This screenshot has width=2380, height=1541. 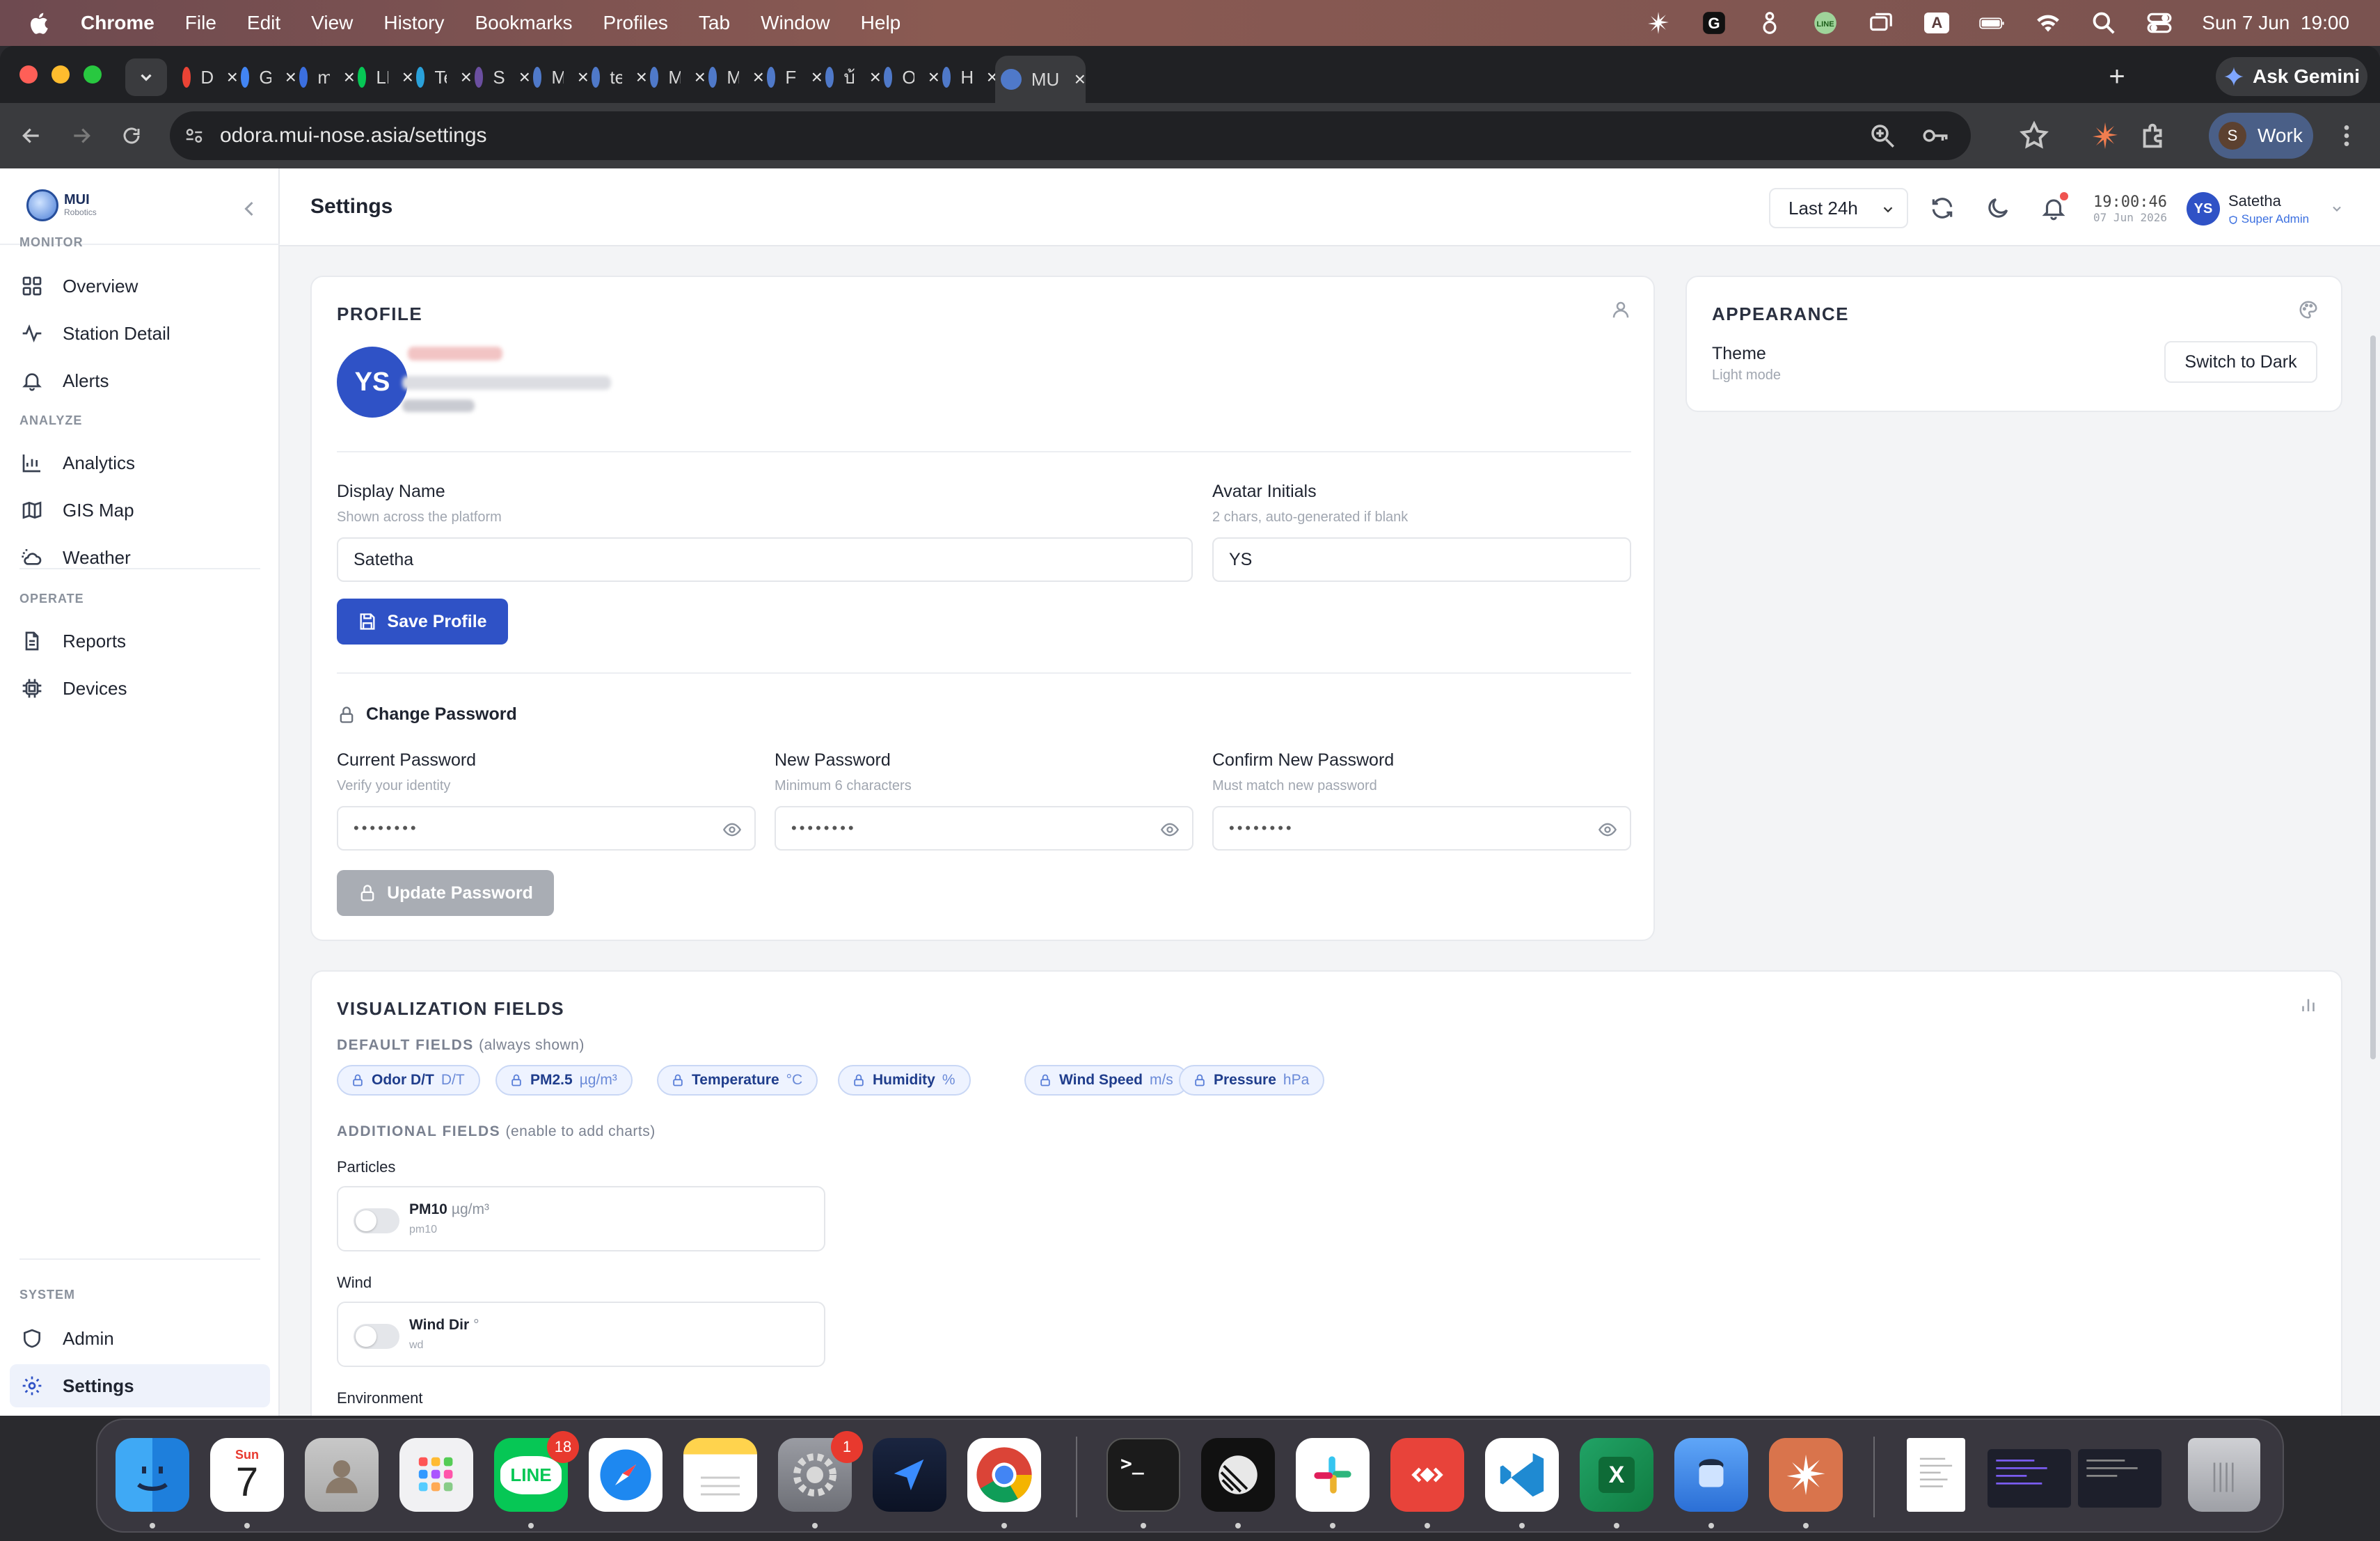 I want to click on menu-file: File, so click(x=200, y=23).